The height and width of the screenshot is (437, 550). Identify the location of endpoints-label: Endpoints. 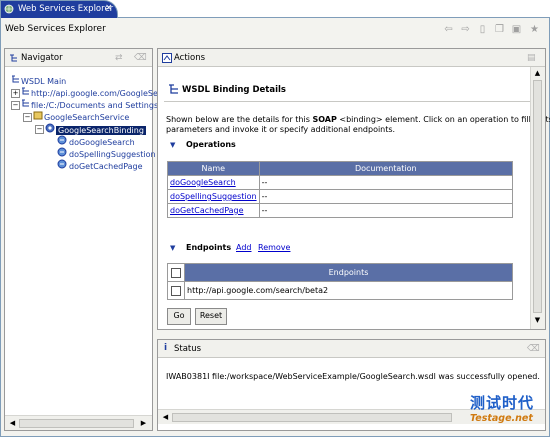
(209, 247).